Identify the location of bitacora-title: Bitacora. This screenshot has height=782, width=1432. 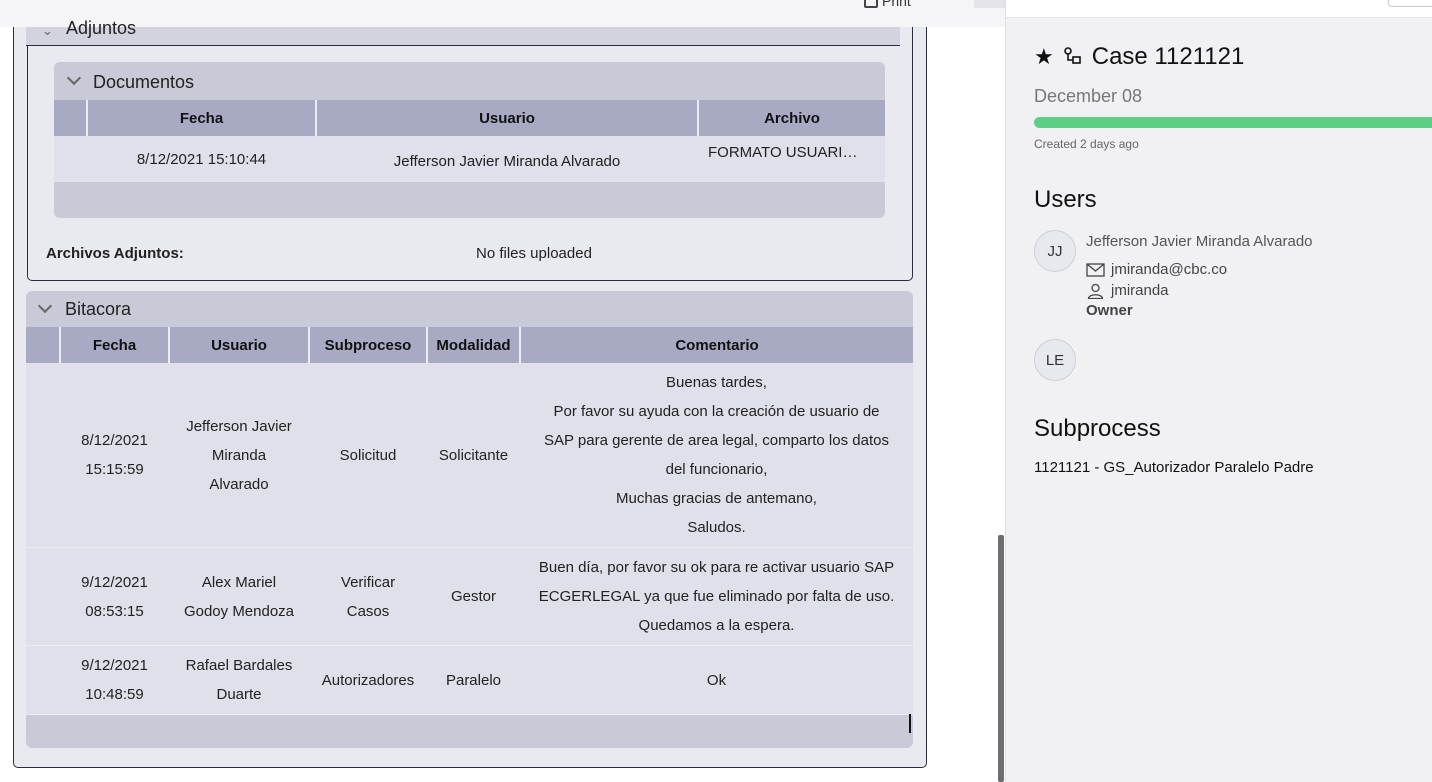
(98, 309).